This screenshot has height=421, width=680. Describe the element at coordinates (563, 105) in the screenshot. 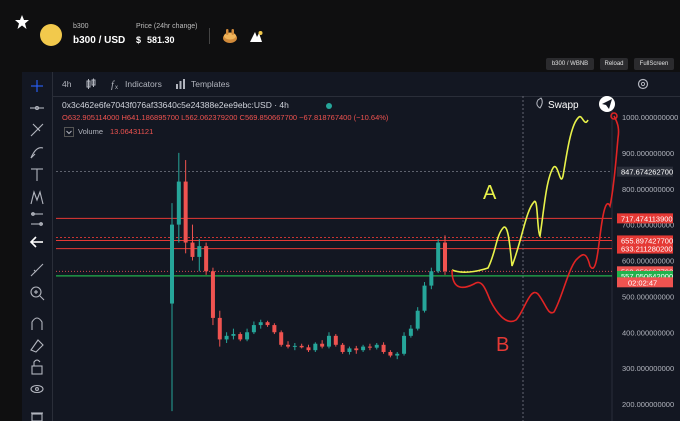

I see `swapp-watermark: Swapp` at that location.